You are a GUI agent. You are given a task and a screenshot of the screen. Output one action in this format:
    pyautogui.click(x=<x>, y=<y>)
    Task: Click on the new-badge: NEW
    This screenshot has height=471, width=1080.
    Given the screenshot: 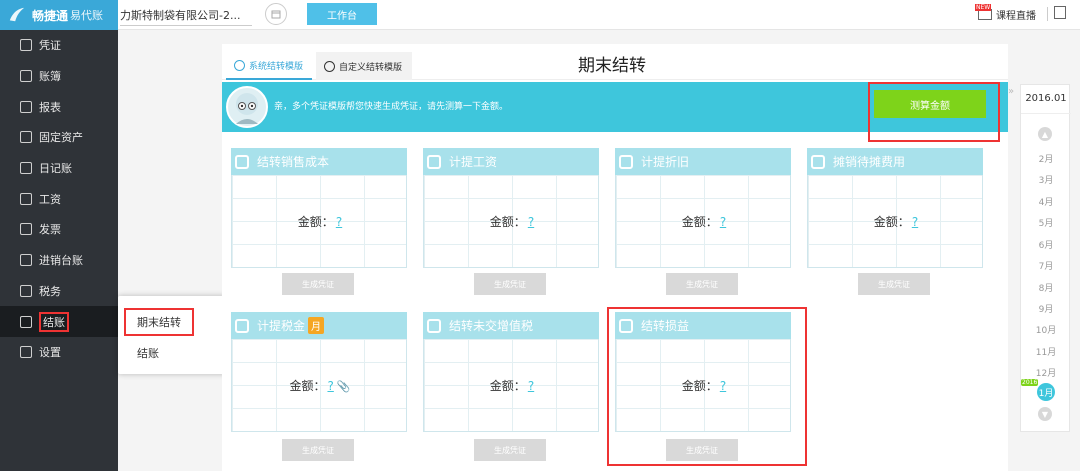 What is the action you would take?
    pyautogui.click(x=983, y=7)
    